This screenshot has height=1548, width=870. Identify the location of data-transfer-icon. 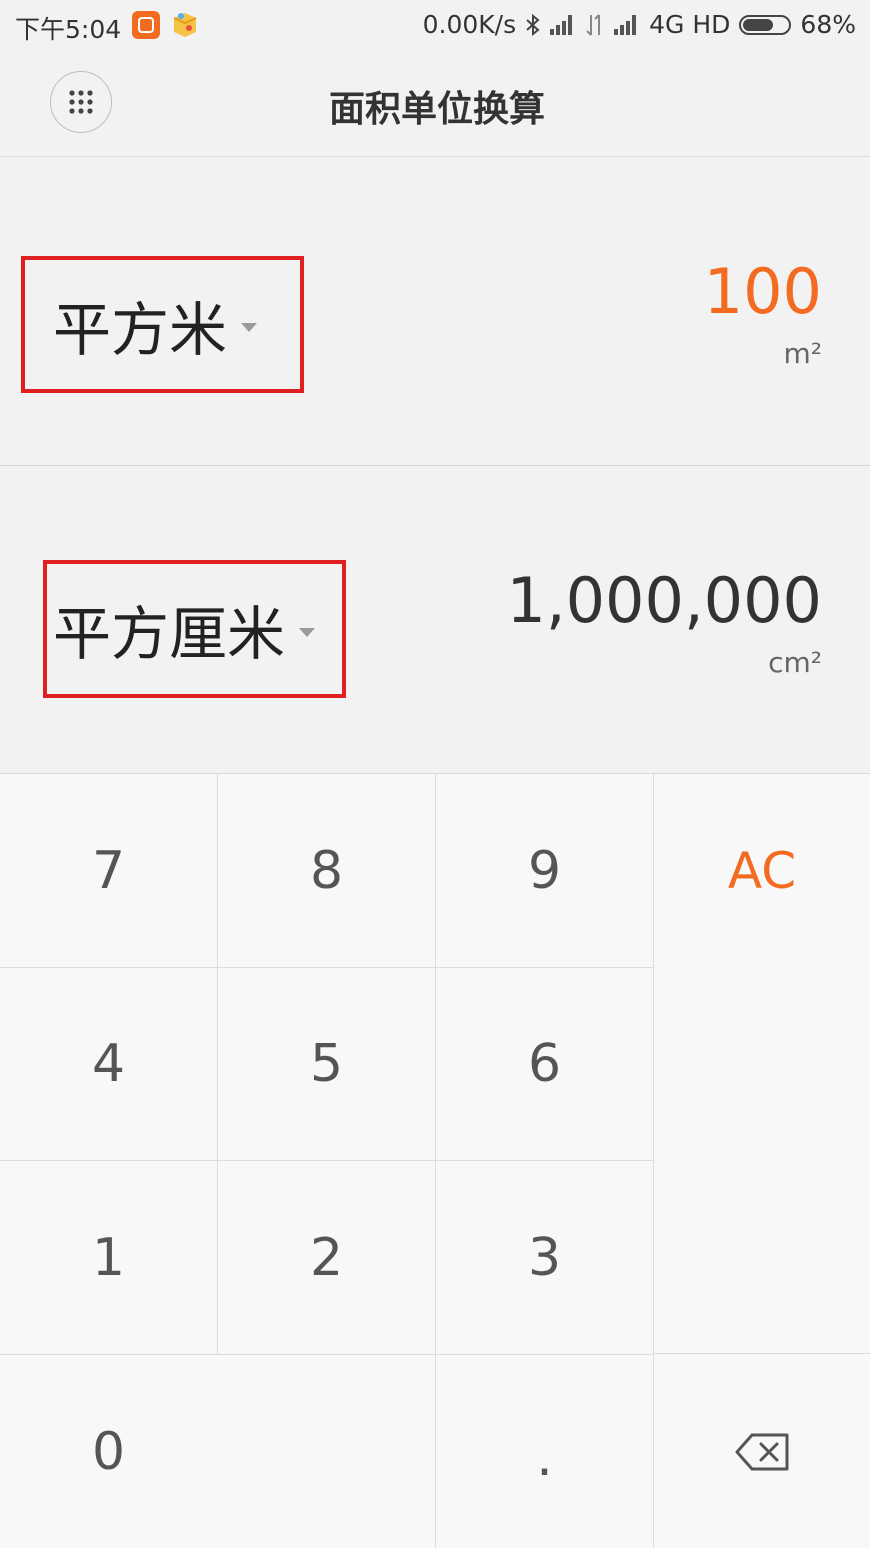
(593, 24).